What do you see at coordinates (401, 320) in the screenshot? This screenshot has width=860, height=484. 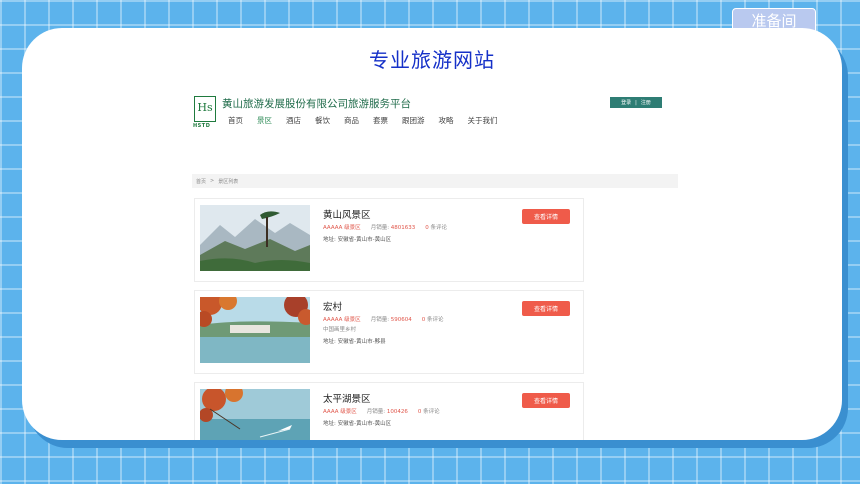 I see `sales-count: 590604` at bounding box center [401, 320].